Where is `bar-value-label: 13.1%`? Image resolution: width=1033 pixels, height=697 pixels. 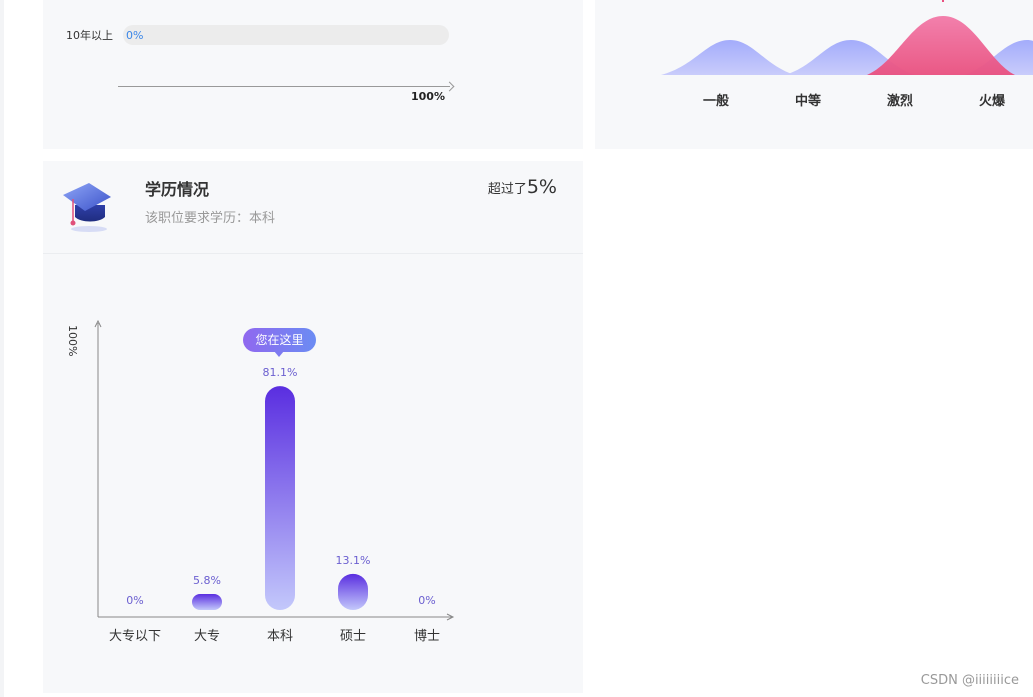
bar-value-label: 13.1% is located at coordinates (353, 560).